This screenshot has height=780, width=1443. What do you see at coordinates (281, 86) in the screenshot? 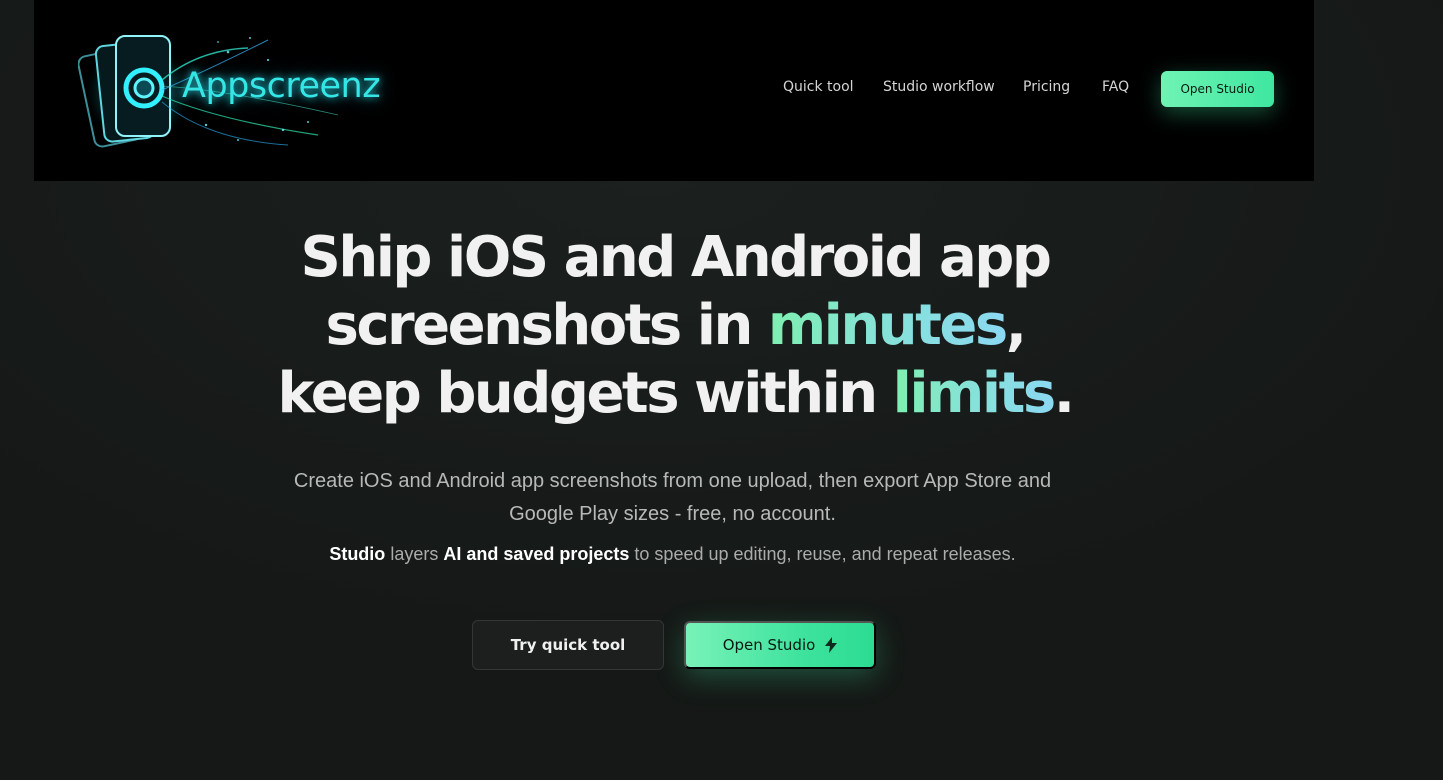
I see `logo-text: Appscreenz` at bounding box center [281, 86].